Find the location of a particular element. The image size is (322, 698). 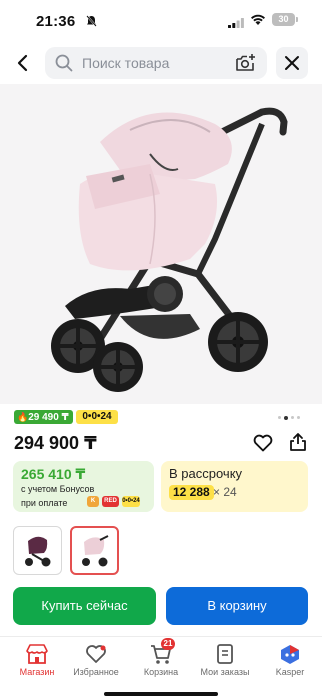

nav-label-kasper: Kasper is located at coordinates (290, 672).